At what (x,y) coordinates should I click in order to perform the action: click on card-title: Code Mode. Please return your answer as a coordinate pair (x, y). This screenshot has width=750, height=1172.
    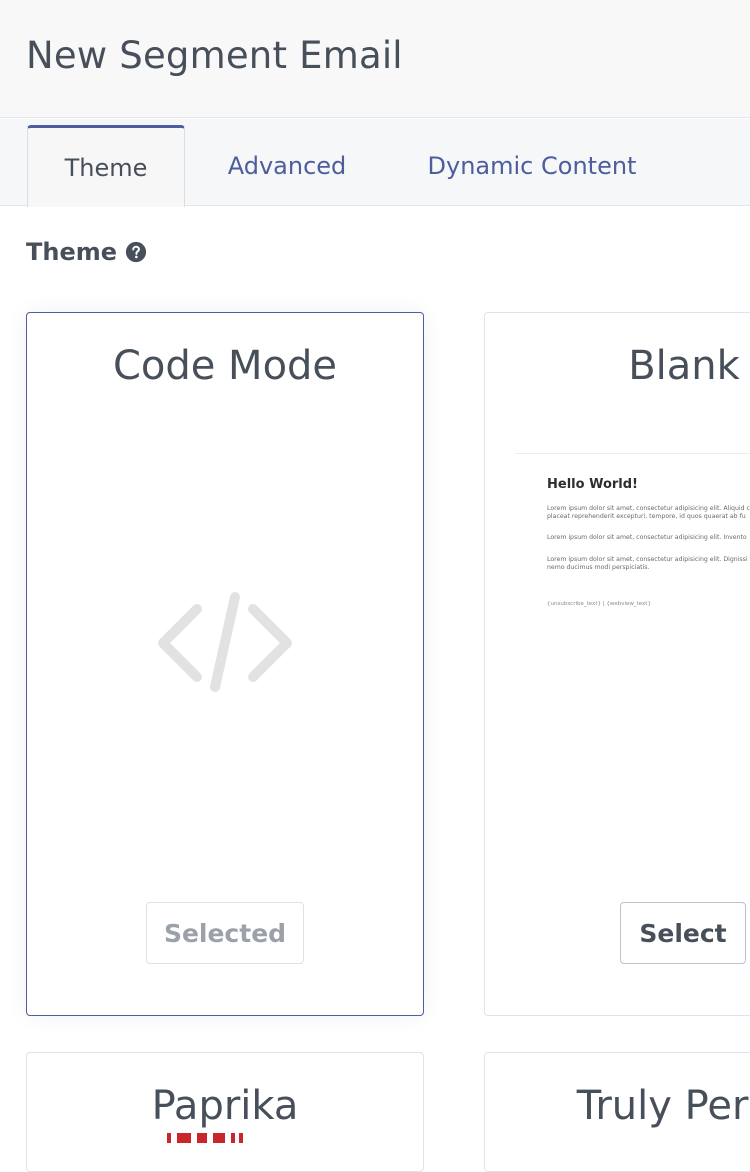
    Looking at the image, I should click on (225, 366).